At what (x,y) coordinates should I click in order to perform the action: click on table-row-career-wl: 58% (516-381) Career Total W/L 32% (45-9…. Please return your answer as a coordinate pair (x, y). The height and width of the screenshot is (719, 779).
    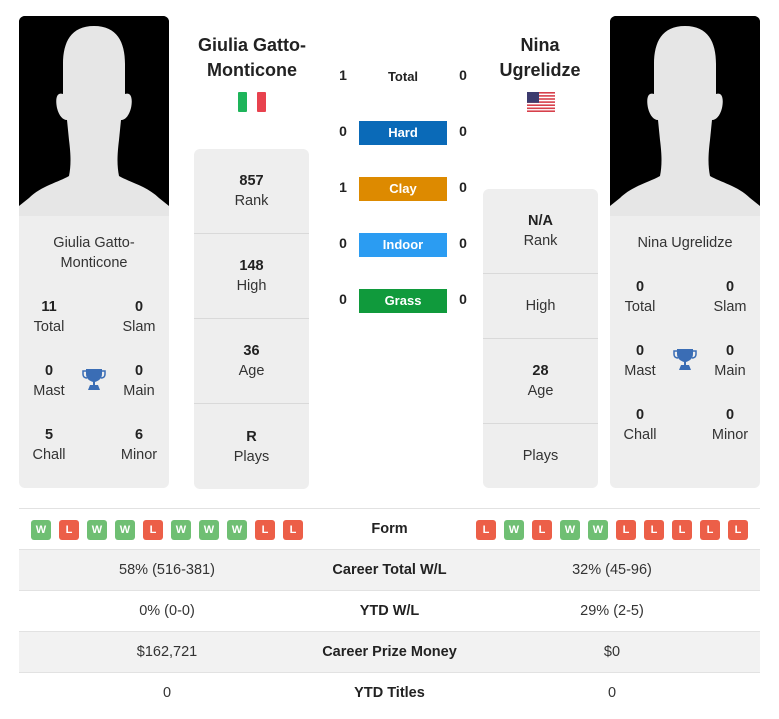
    Looking at the image, I should click on (389, 569).